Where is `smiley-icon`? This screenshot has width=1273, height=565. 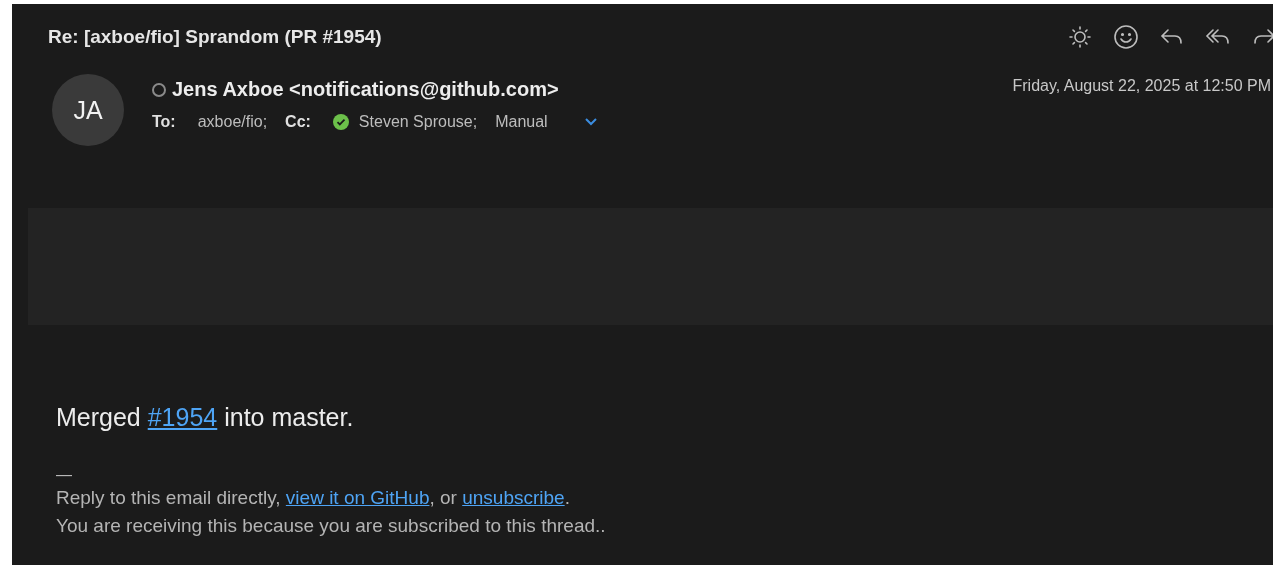
smiley-icon is located at coordinates (1126, 37).